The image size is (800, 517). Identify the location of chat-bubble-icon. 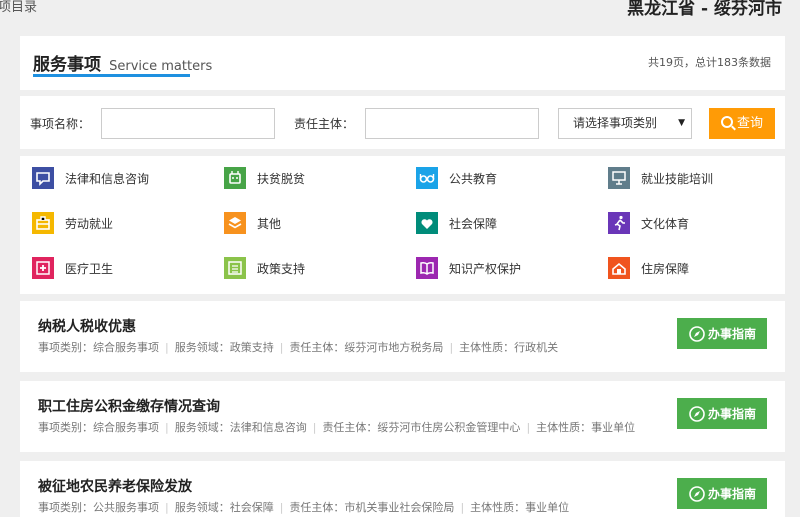
(43, 178).